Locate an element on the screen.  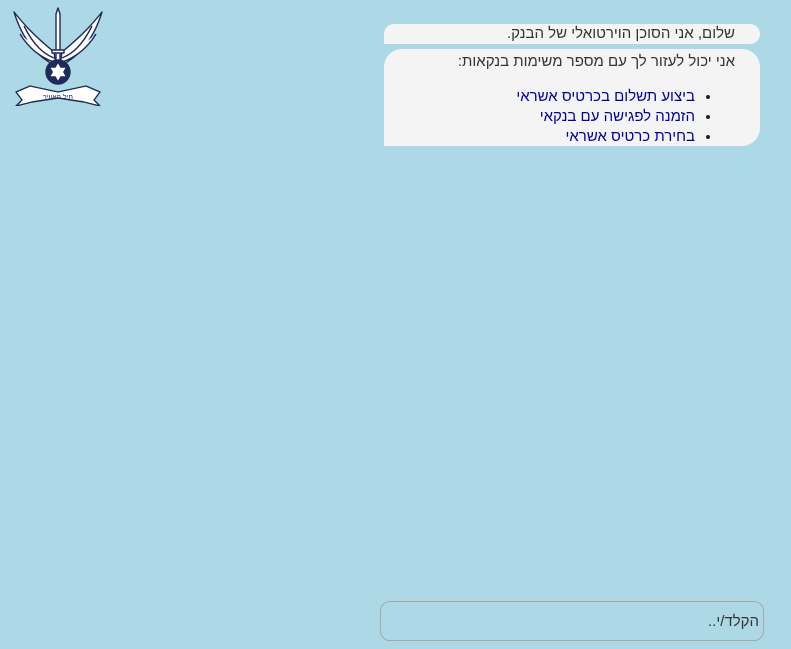
message-input is located at coordinates (572, 621).